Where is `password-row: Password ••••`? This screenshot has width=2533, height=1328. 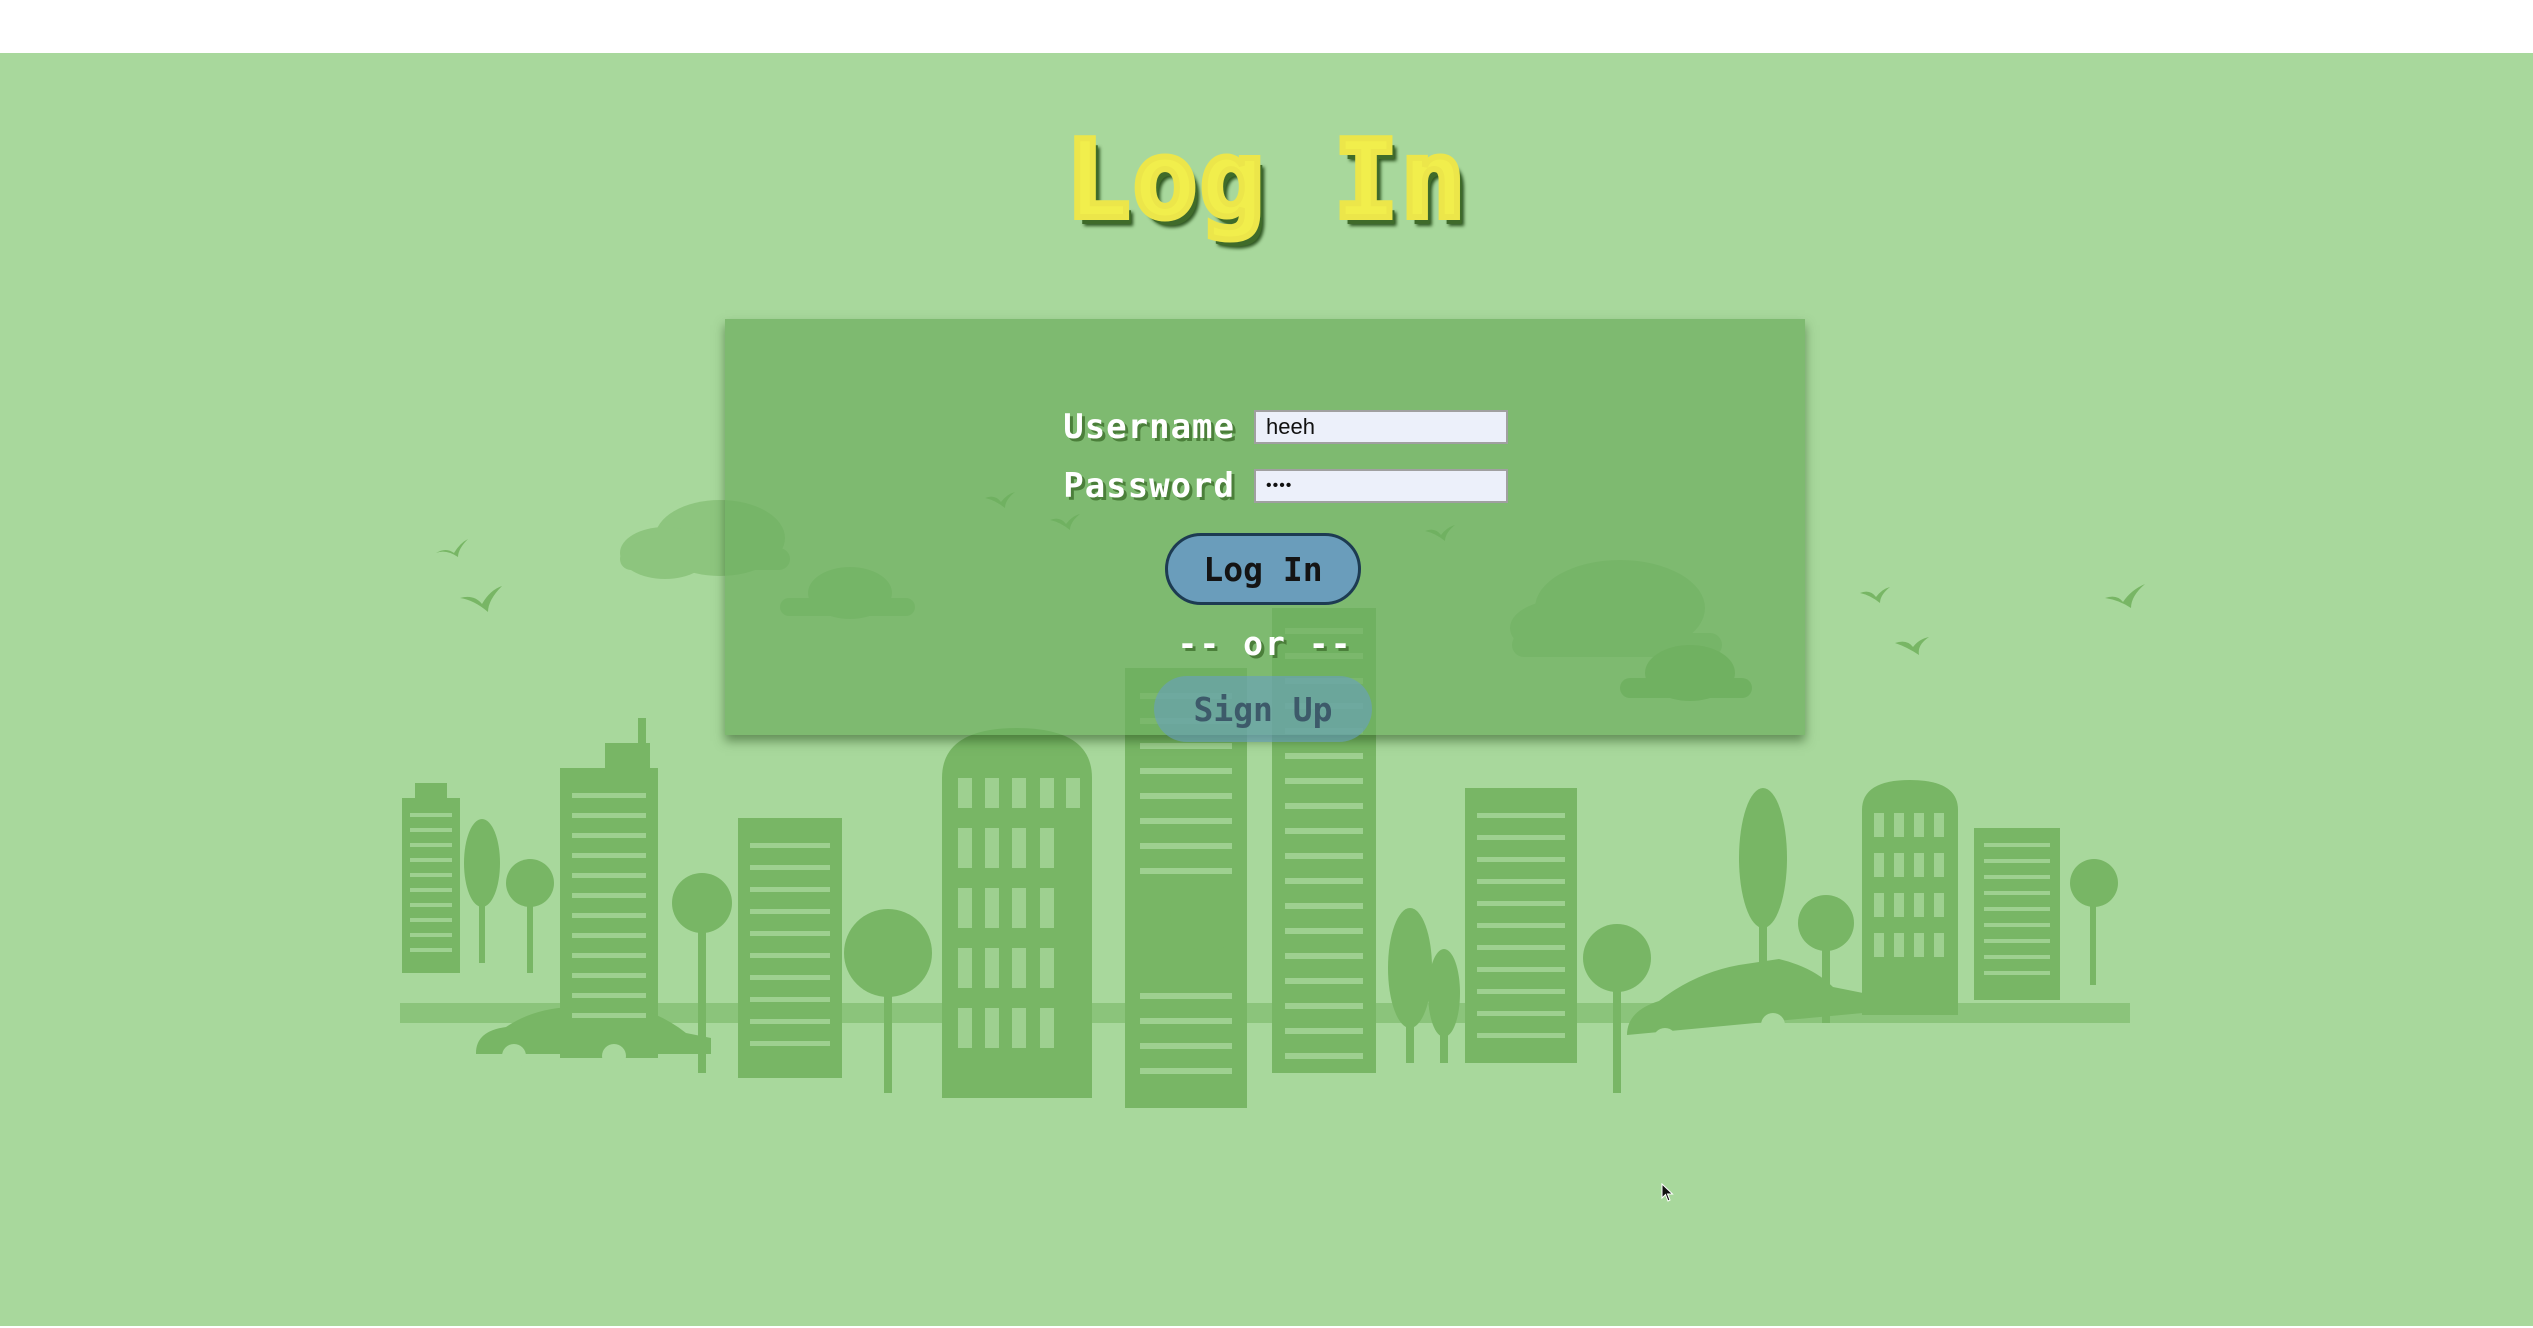 password-row: Password •••• is located at coordinates (1265, 486).